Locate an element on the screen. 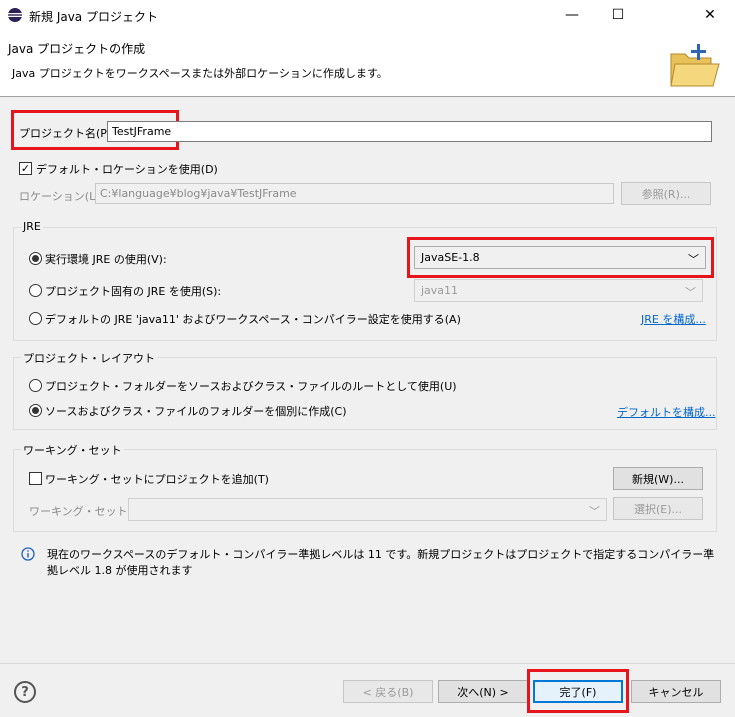 Image resolution: width=735 pixels, height=717 pixels. working-sets-select: ﹀ is located at coordinates (367, 509).